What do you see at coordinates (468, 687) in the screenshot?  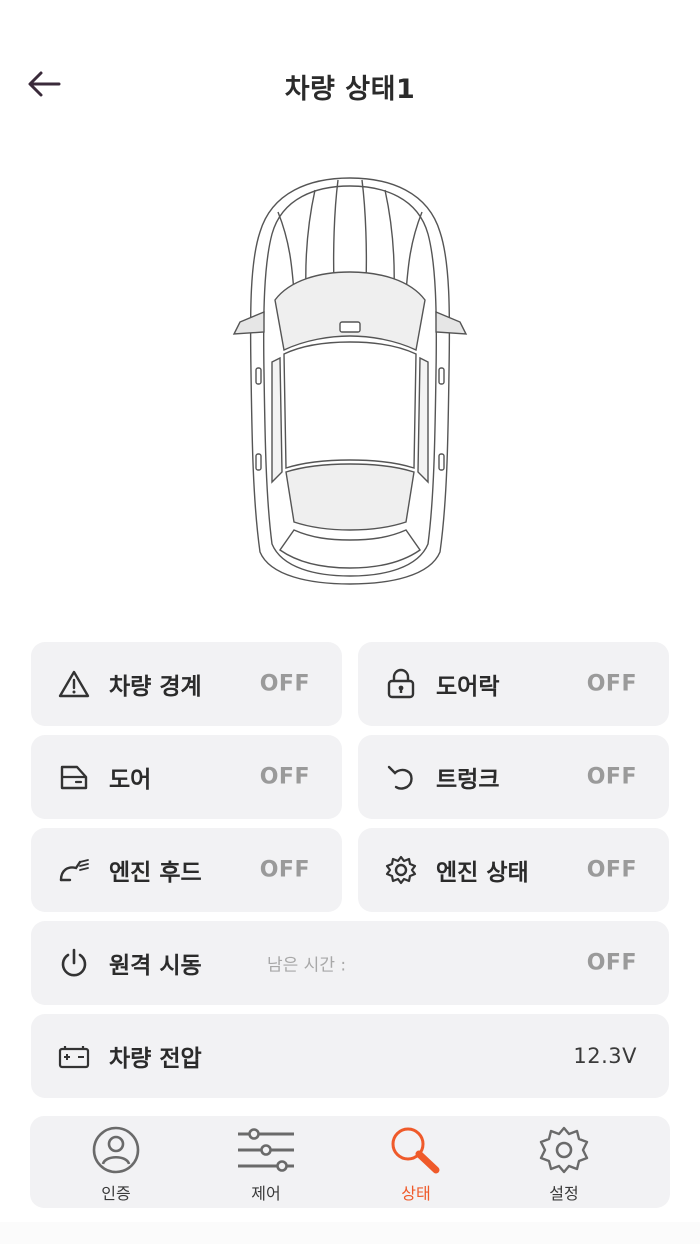 I see `doorlock-label: 도어락` at bounding box center [468, 687].